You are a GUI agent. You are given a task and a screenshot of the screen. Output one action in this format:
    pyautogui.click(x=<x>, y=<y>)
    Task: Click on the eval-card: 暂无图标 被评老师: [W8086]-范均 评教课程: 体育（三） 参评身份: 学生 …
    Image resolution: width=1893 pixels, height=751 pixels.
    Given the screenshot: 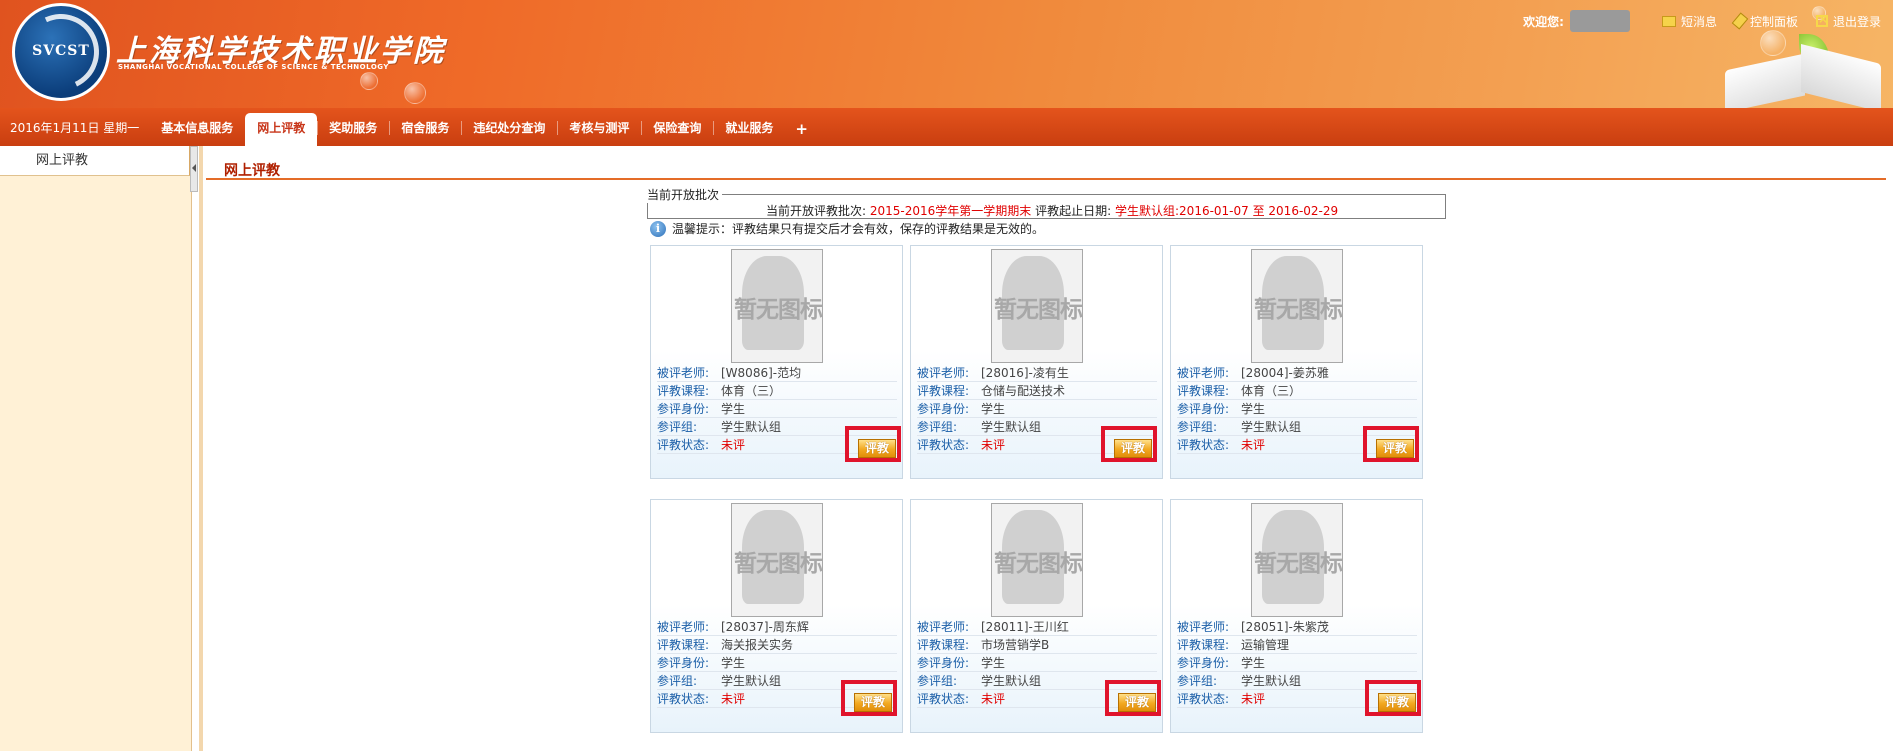 What is the action you would take?
    pyautogui.click(x=776, y=362)
    